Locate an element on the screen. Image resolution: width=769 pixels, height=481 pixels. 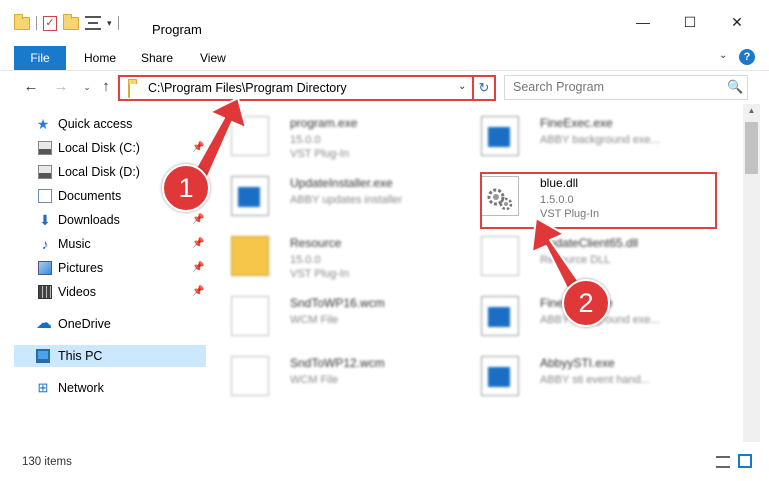
sidebar-item-downloads: ⬇ Downloads 📌 is located at coordinates (110, 220).